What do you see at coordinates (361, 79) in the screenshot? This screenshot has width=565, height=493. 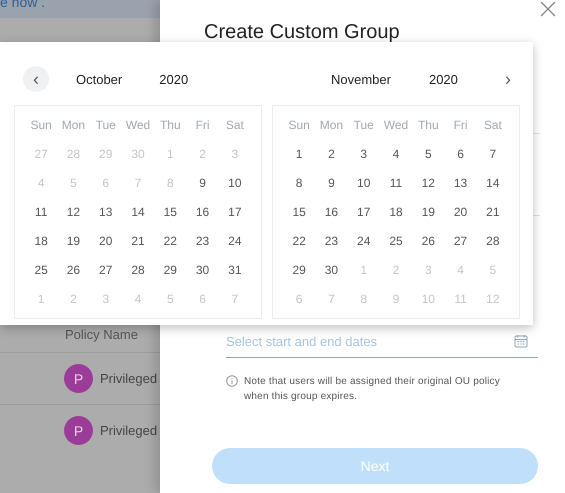 I see `month-label: November` at bounding box center [361, 79].